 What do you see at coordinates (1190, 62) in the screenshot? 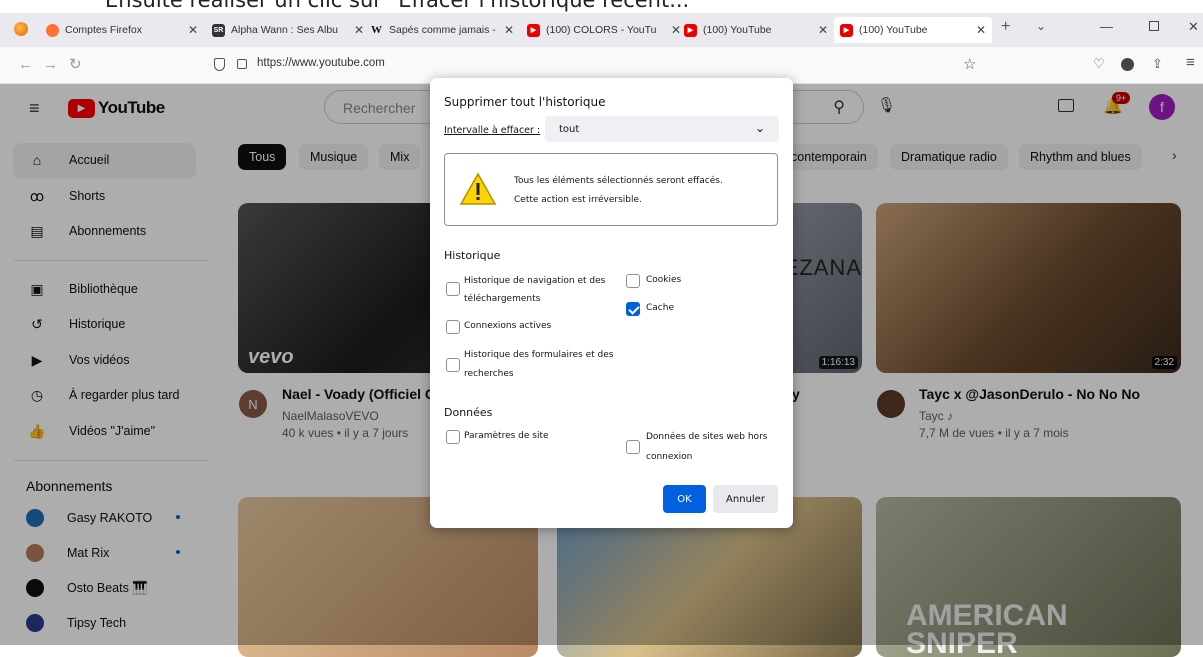
I see `menu-icon: ≡` at bounding box center [1190, 62].